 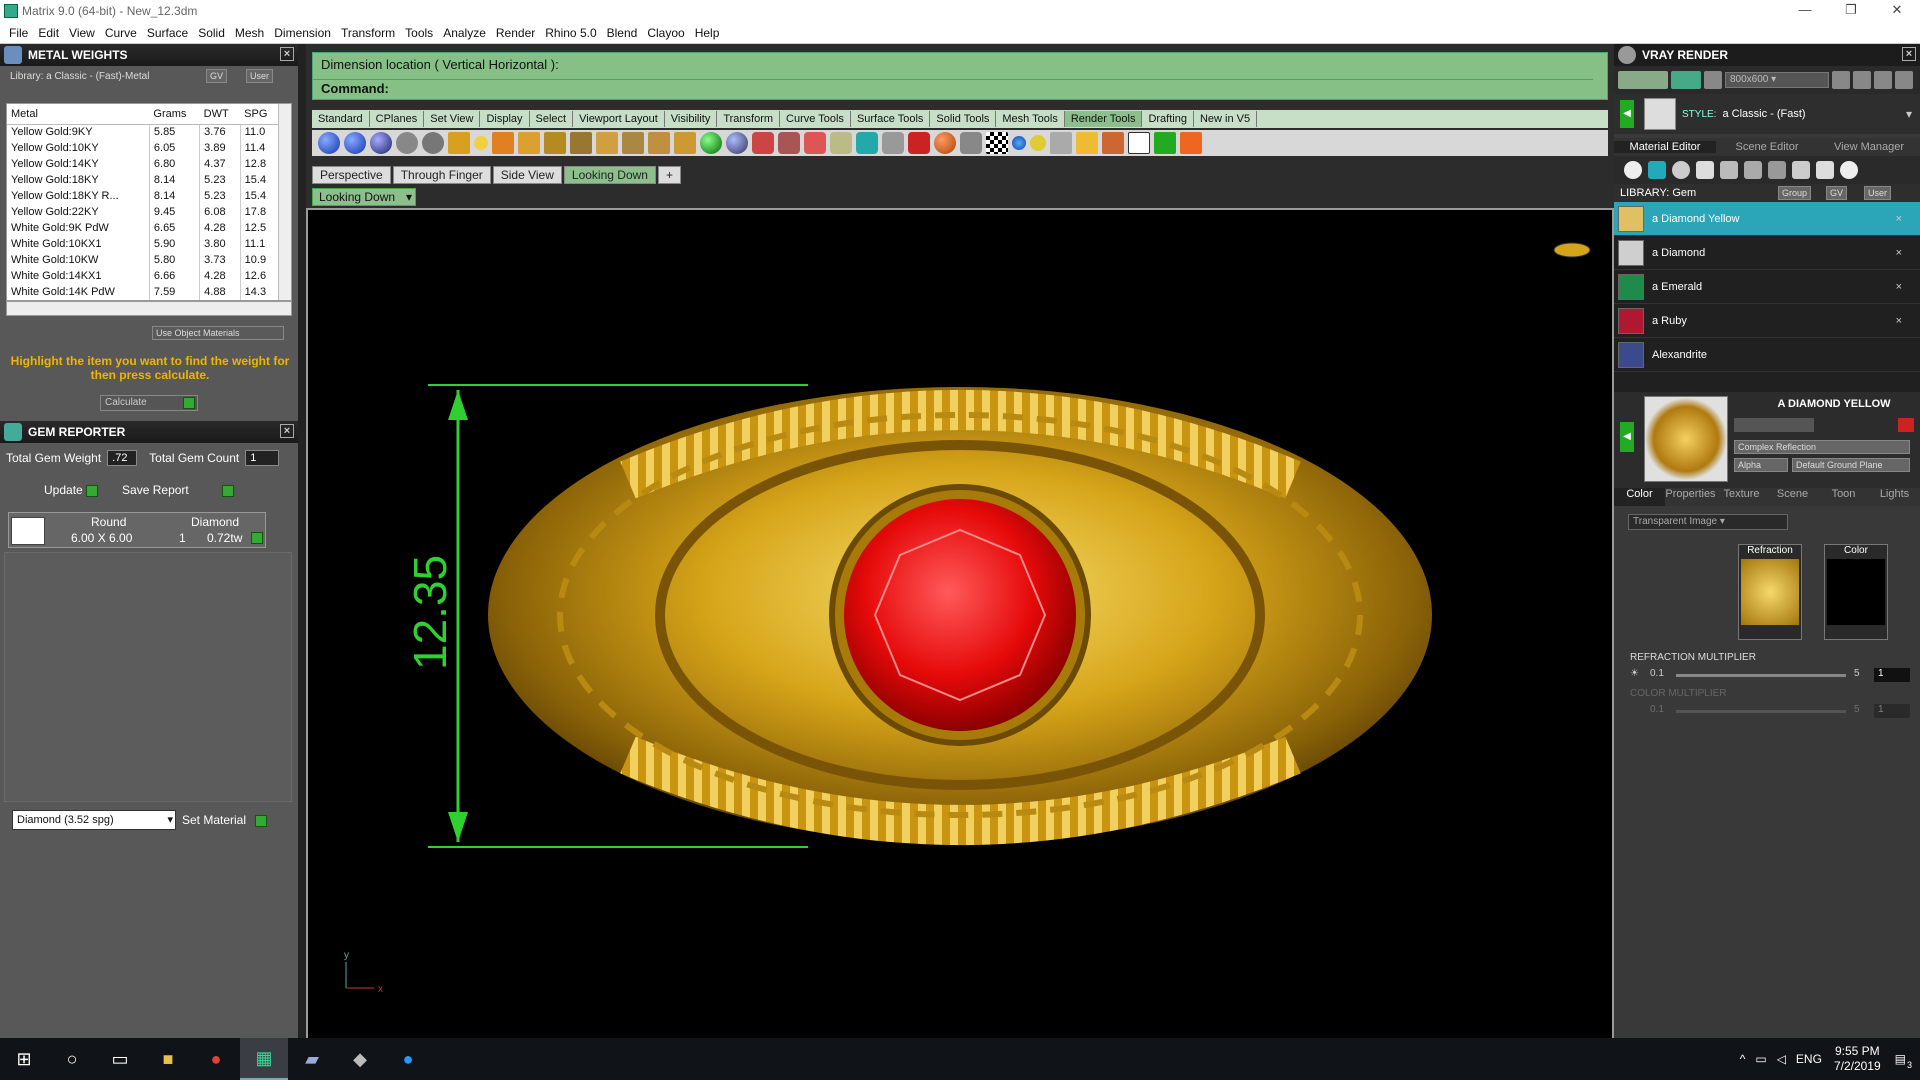 What do you see at coordinates (841, 143) in the screenshot?
I see `cube-icon` at bounding box center [841, 143].